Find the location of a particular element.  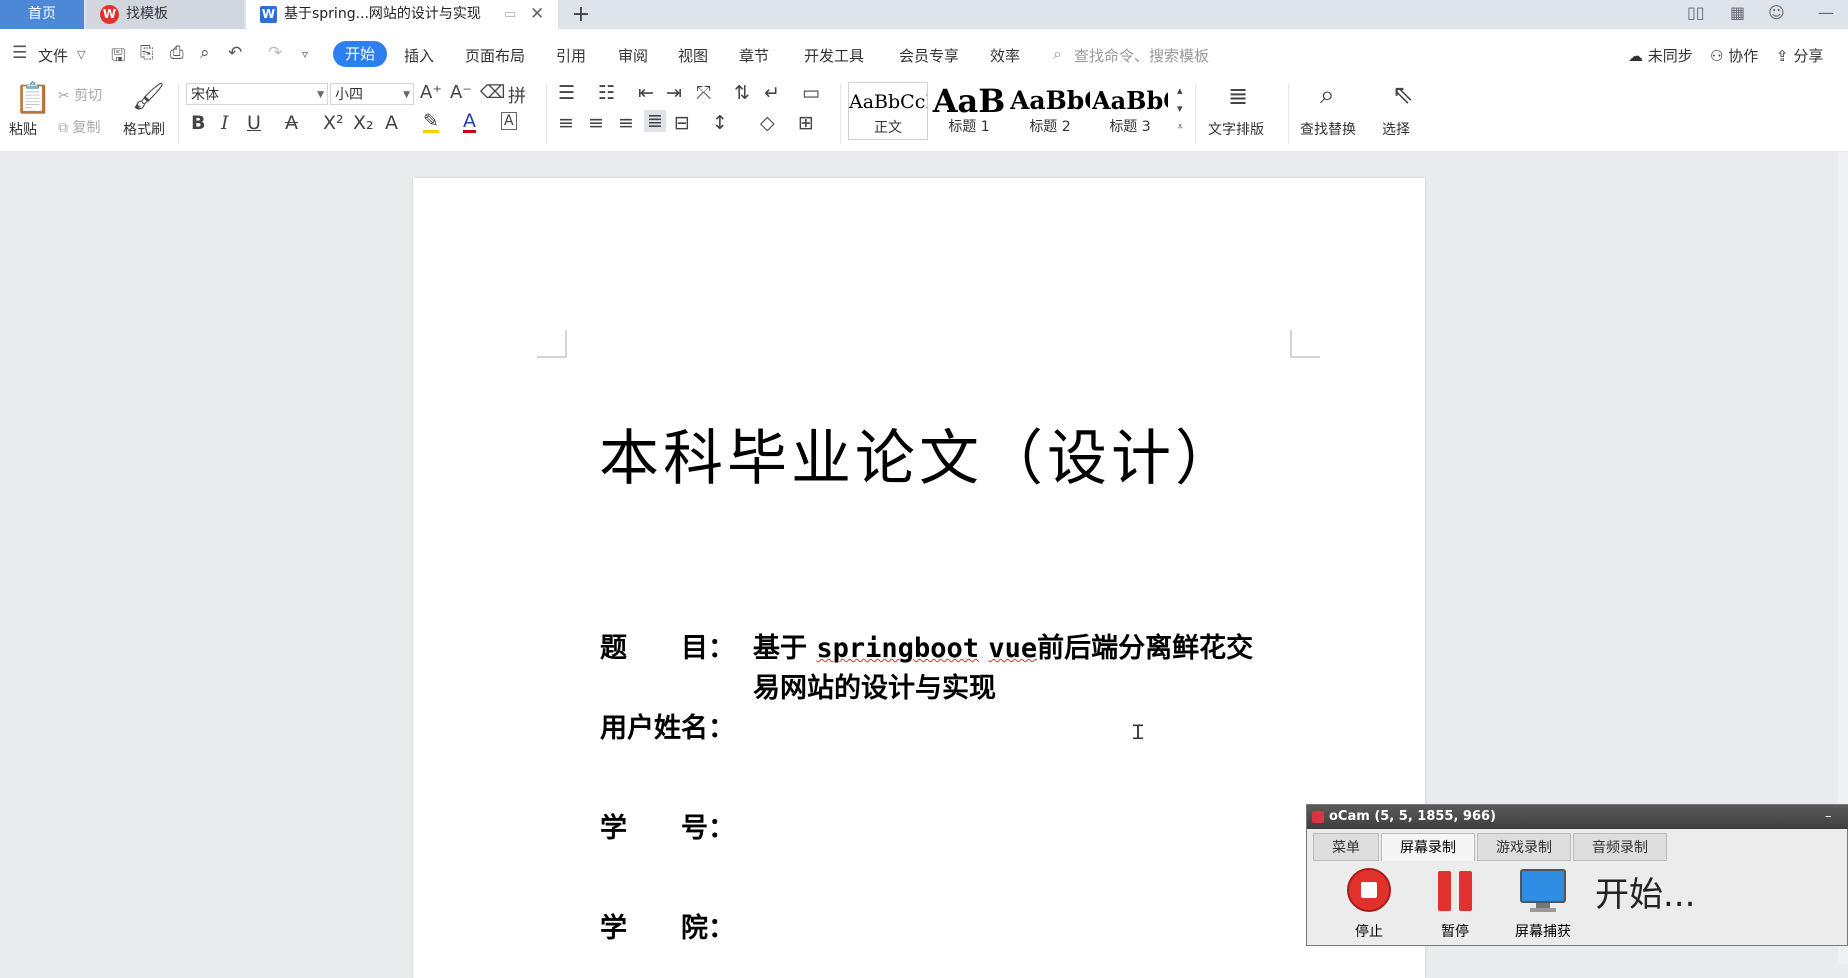

font-color-icon: A is located at coordinates (469, 122).